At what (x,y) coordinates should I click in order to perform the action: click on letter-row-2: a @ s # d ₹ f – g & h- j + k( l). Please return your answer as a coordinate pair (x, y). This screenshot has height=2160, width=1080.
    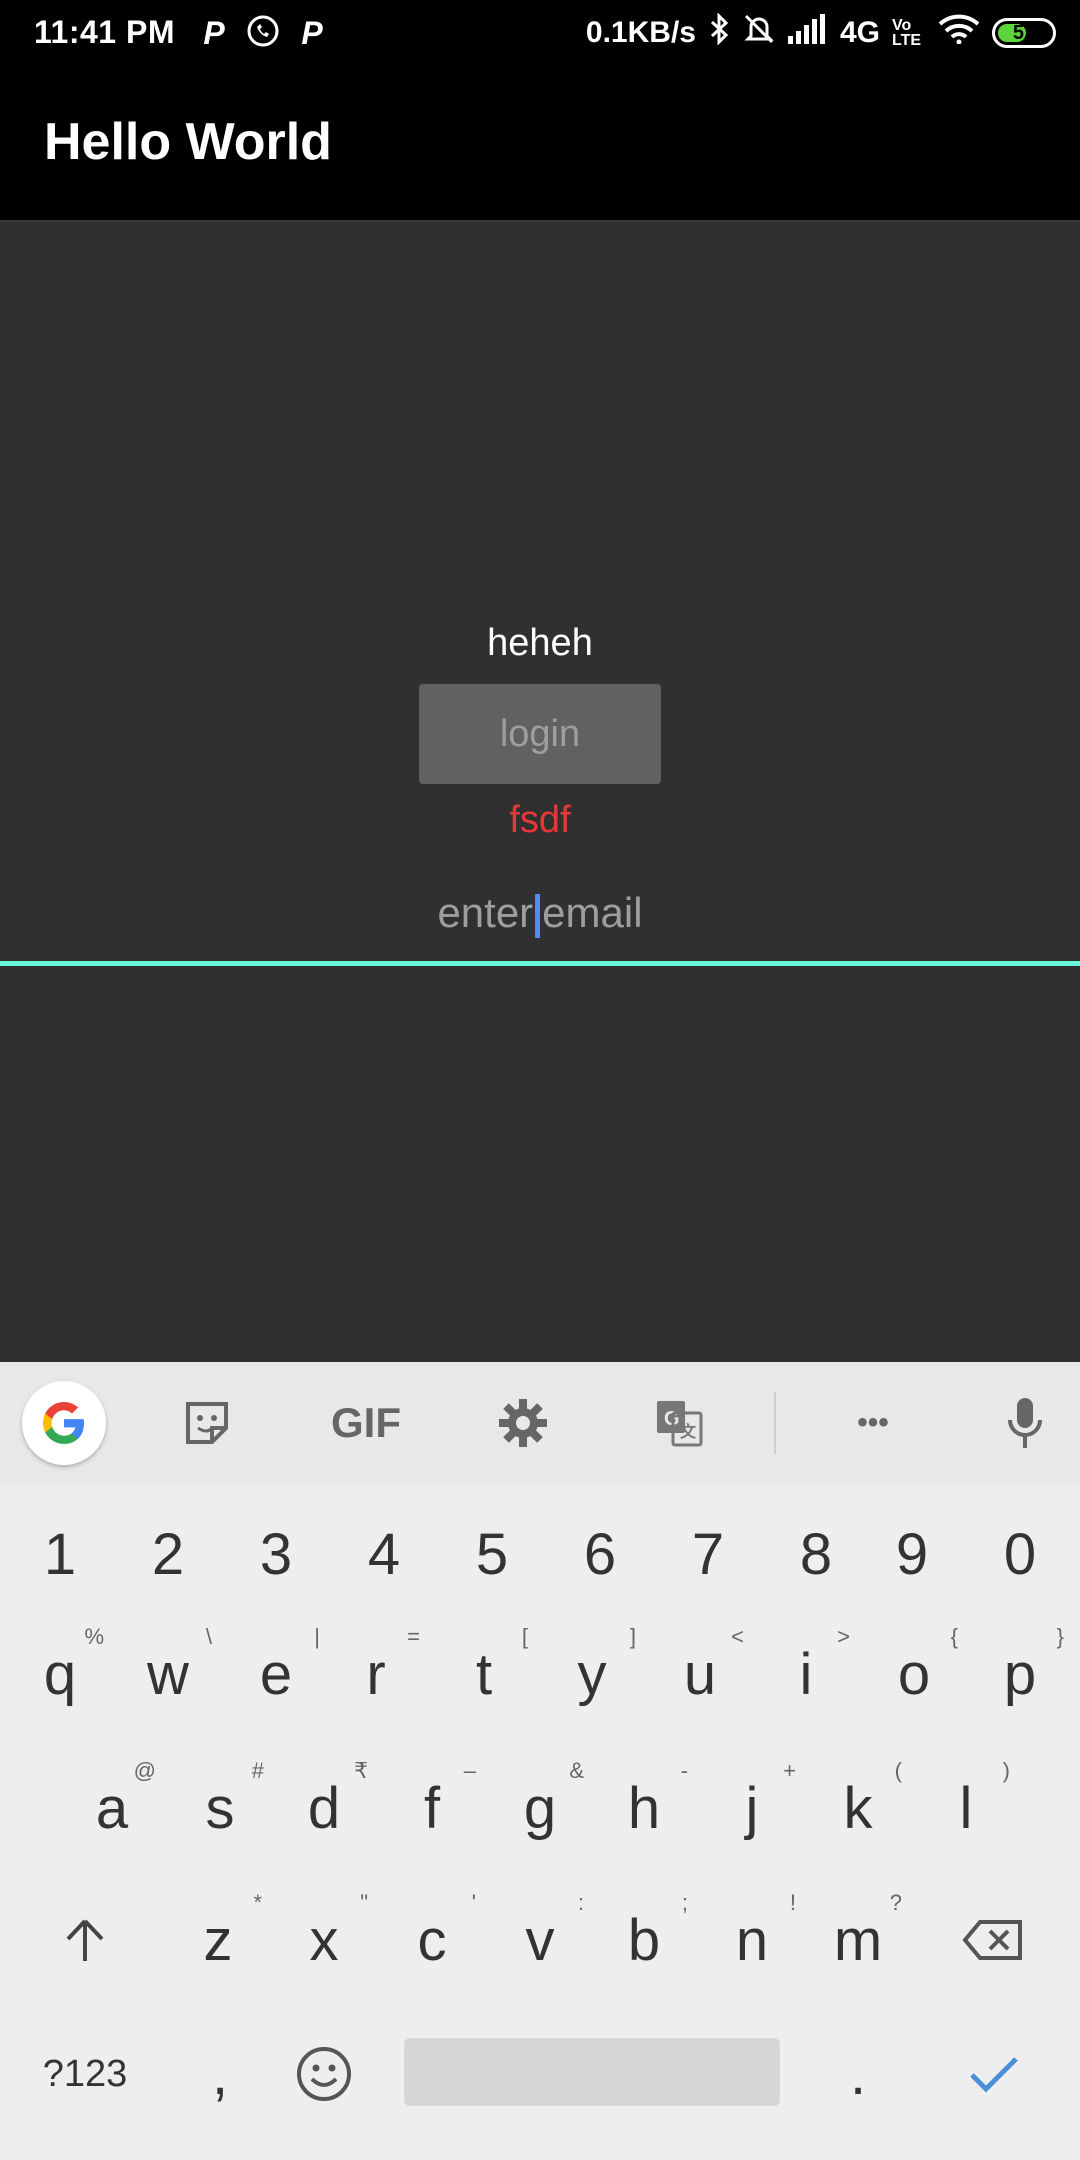
    Looking at the image, I should click on (540, 1808).